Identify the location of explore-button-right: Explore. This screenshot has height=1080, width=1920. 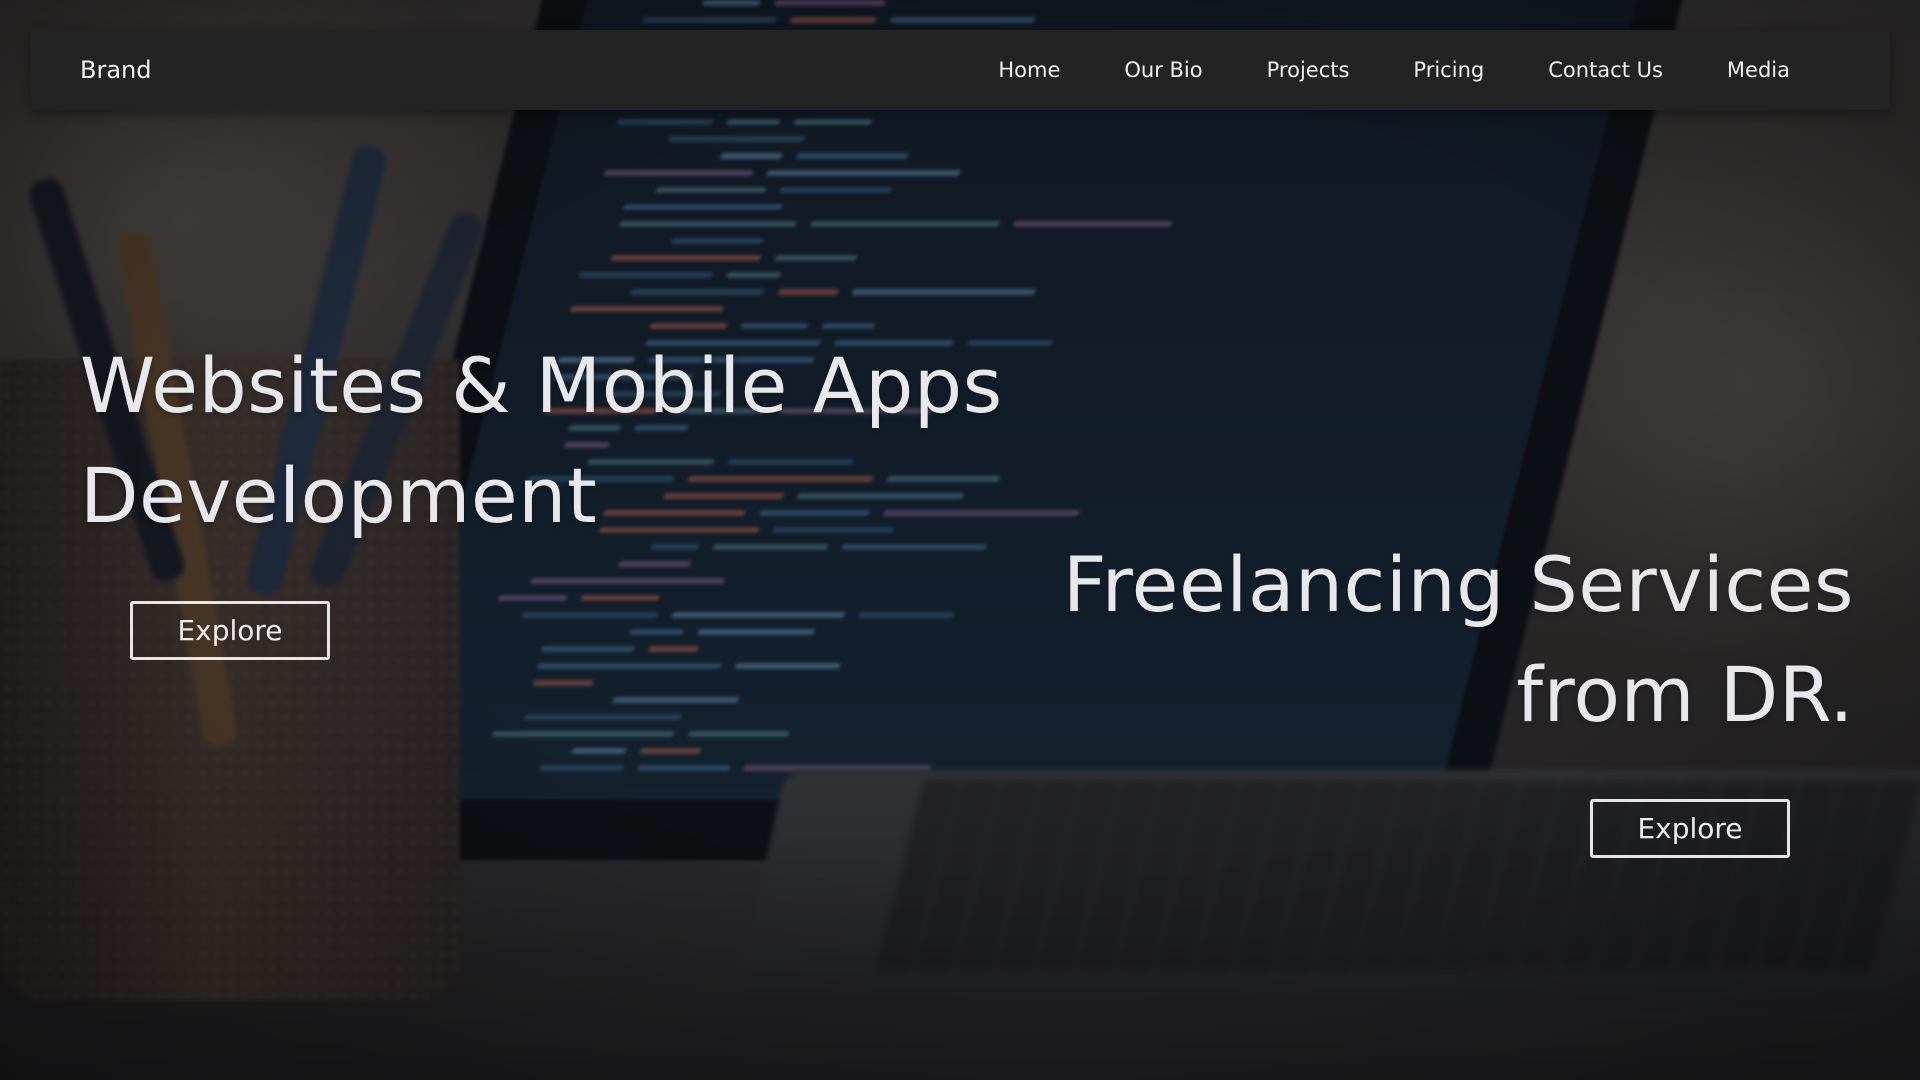
(1690, 828).